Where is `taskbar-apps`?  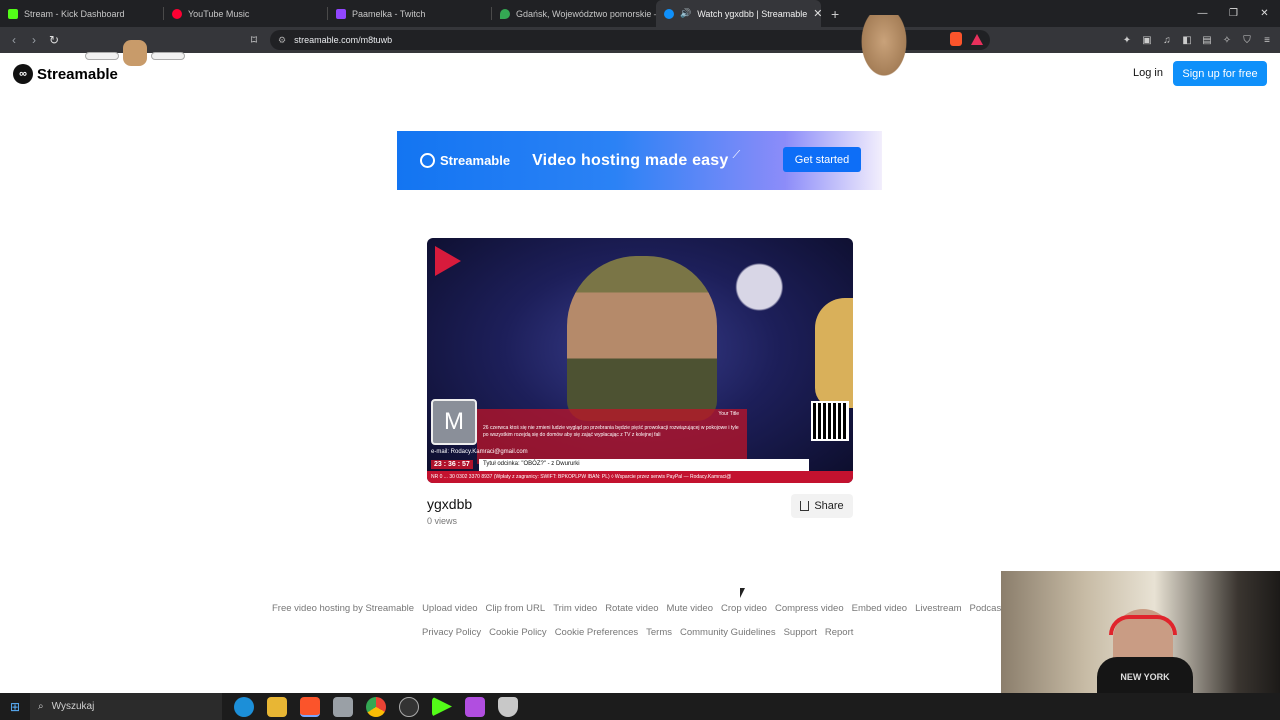 taskbar-apps is located at coordinates (376, 706).